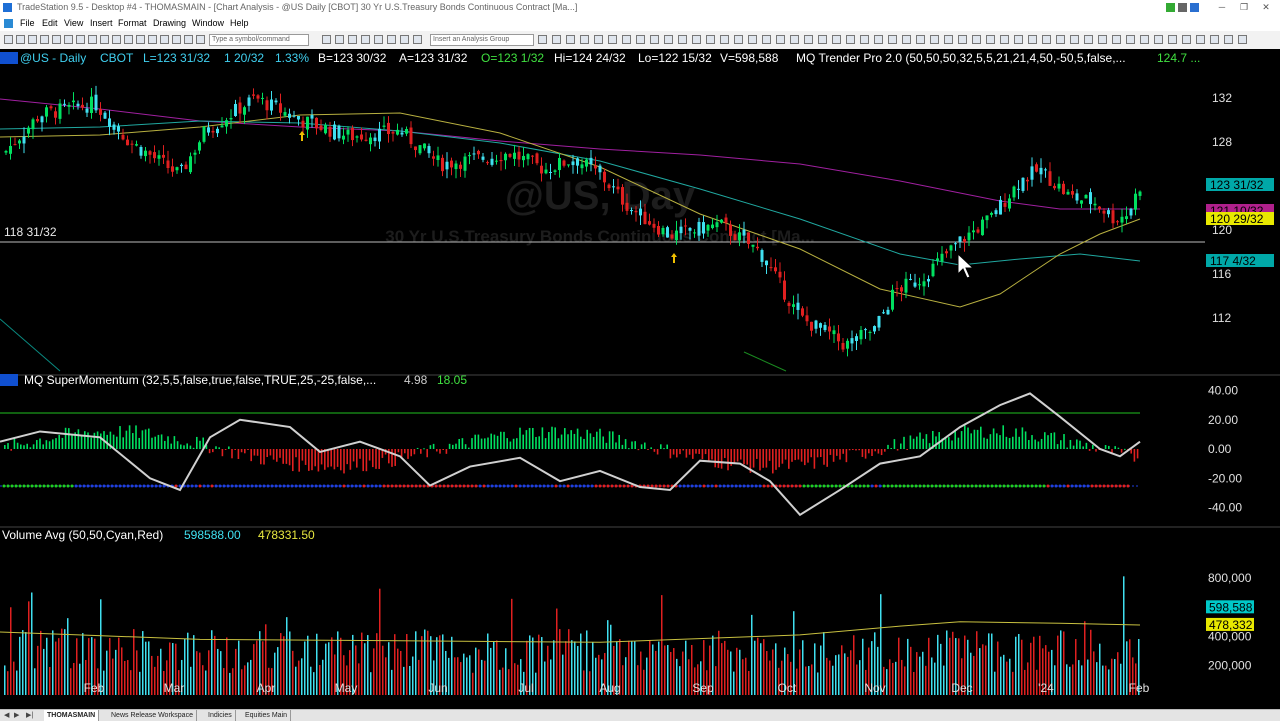  Describe the element at coordinates (1170, 7) in the screenshot. I see `connection-icon` at that location.